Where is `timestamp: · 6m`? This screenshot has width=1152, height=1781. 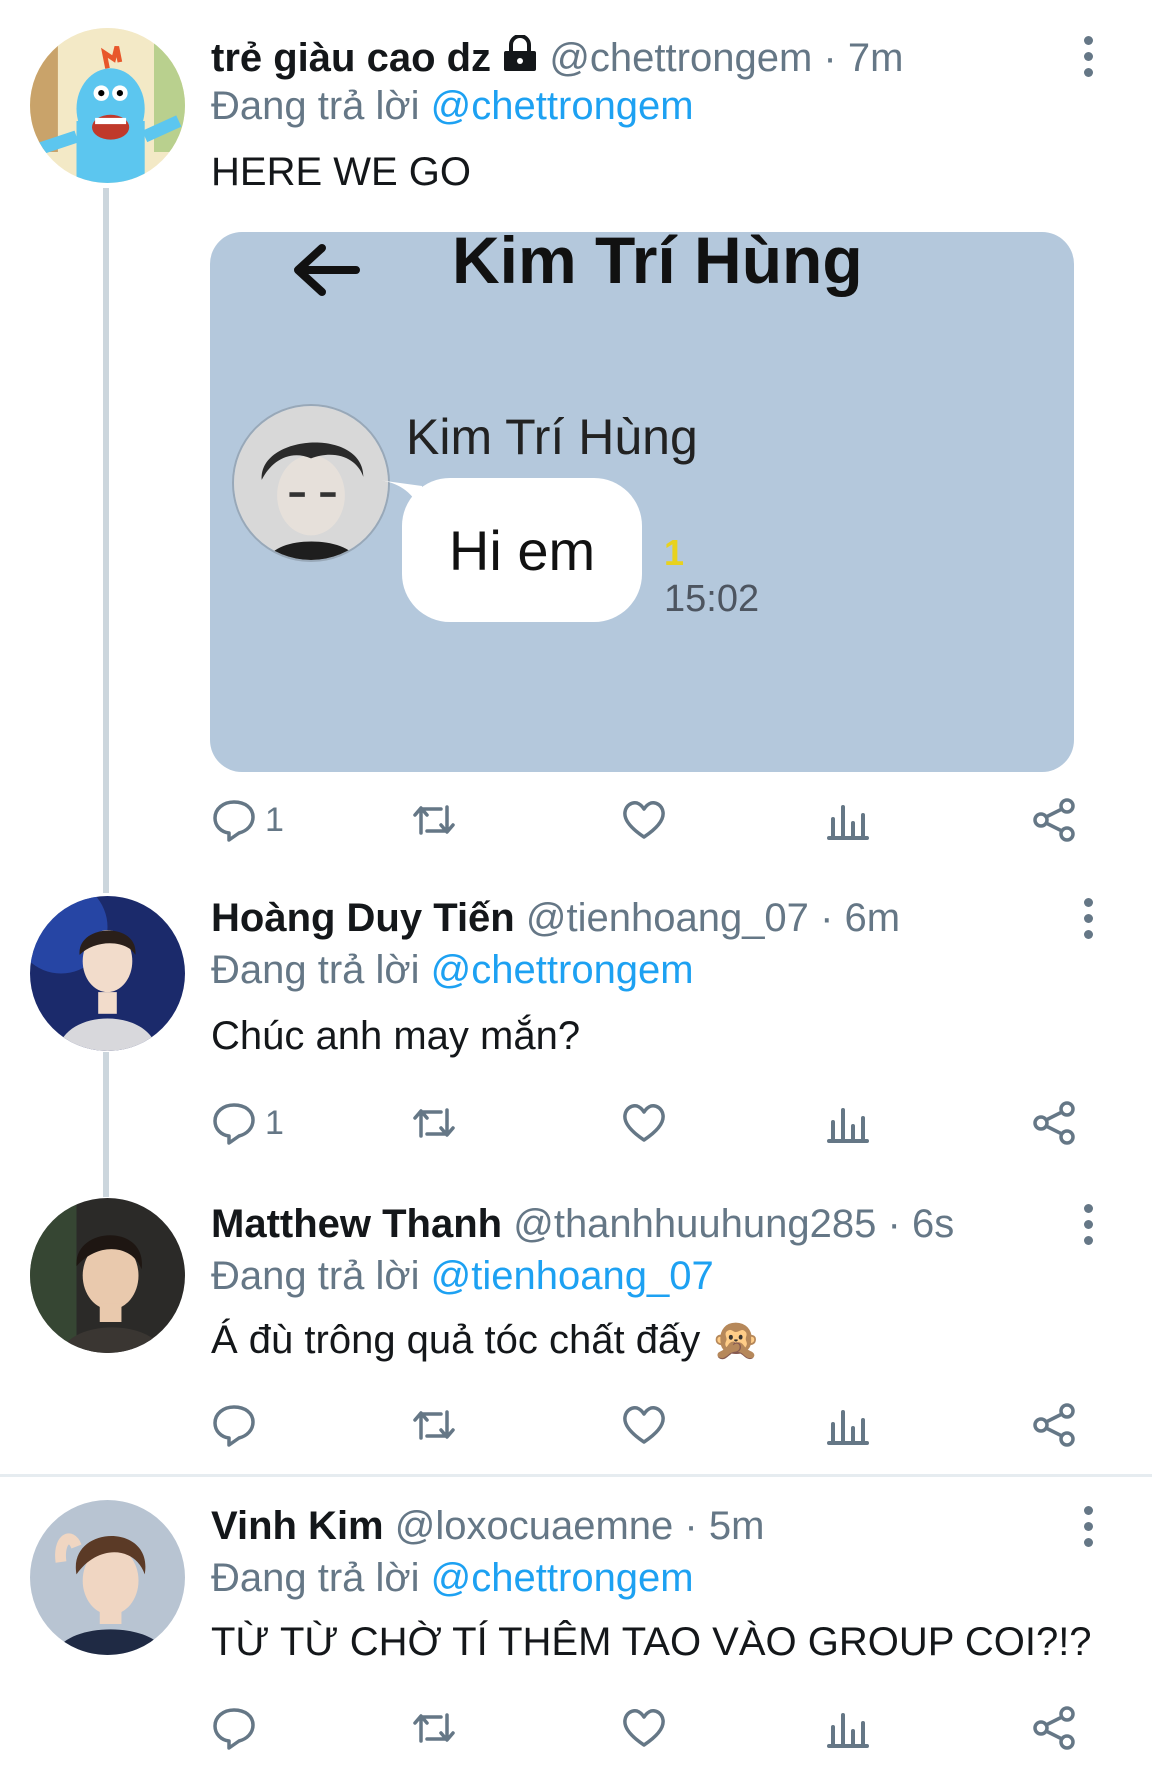 timestamp: · 6m is located at coordinates (860, 918).